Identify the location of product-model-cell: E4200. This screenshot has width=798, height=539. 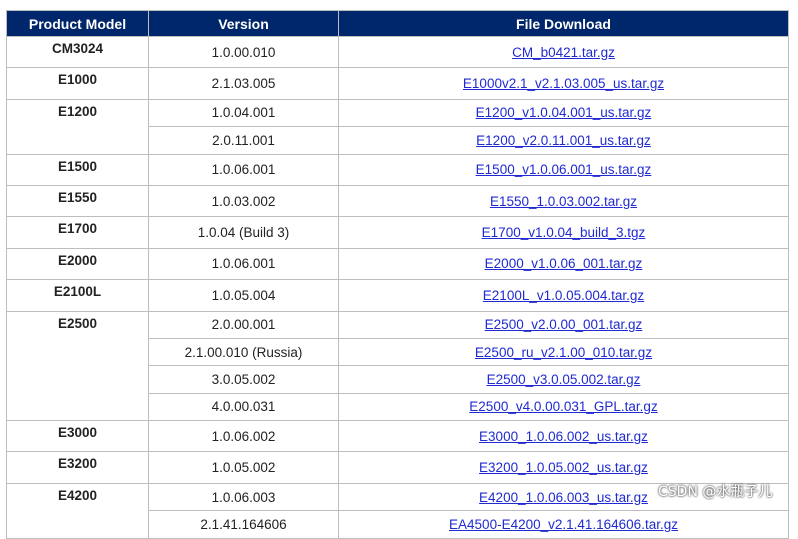
(77, 510).